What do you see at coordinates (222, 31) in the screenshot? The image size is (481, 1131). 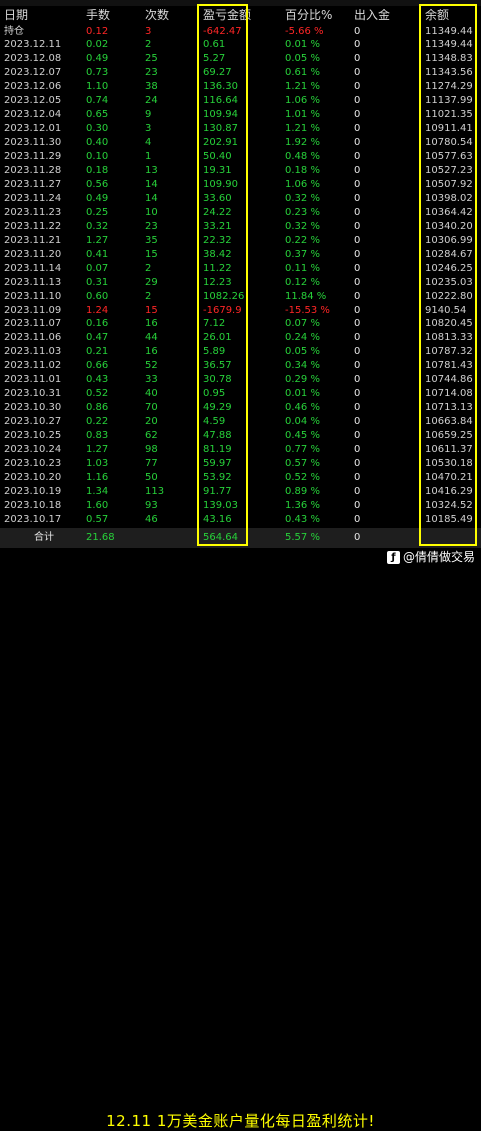 I see `row-pnl: -642.47` at bounding box center [222, 31].